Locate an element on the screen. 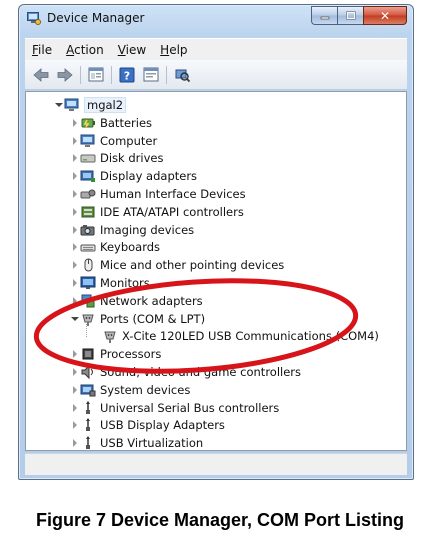 The height and width of the screenshot is (547, 440). minimize-button is located at coordinates (324, 15).